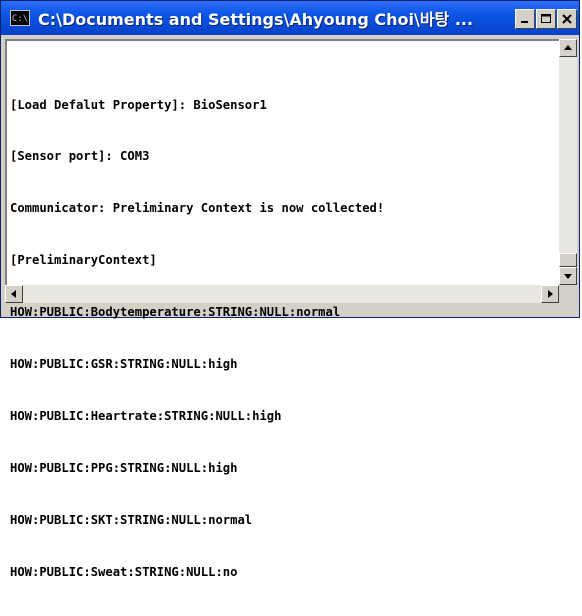 Image resolution: width=582 pixels, height=616 pixels. I want to click on minimize-icon, so click(524, 22).